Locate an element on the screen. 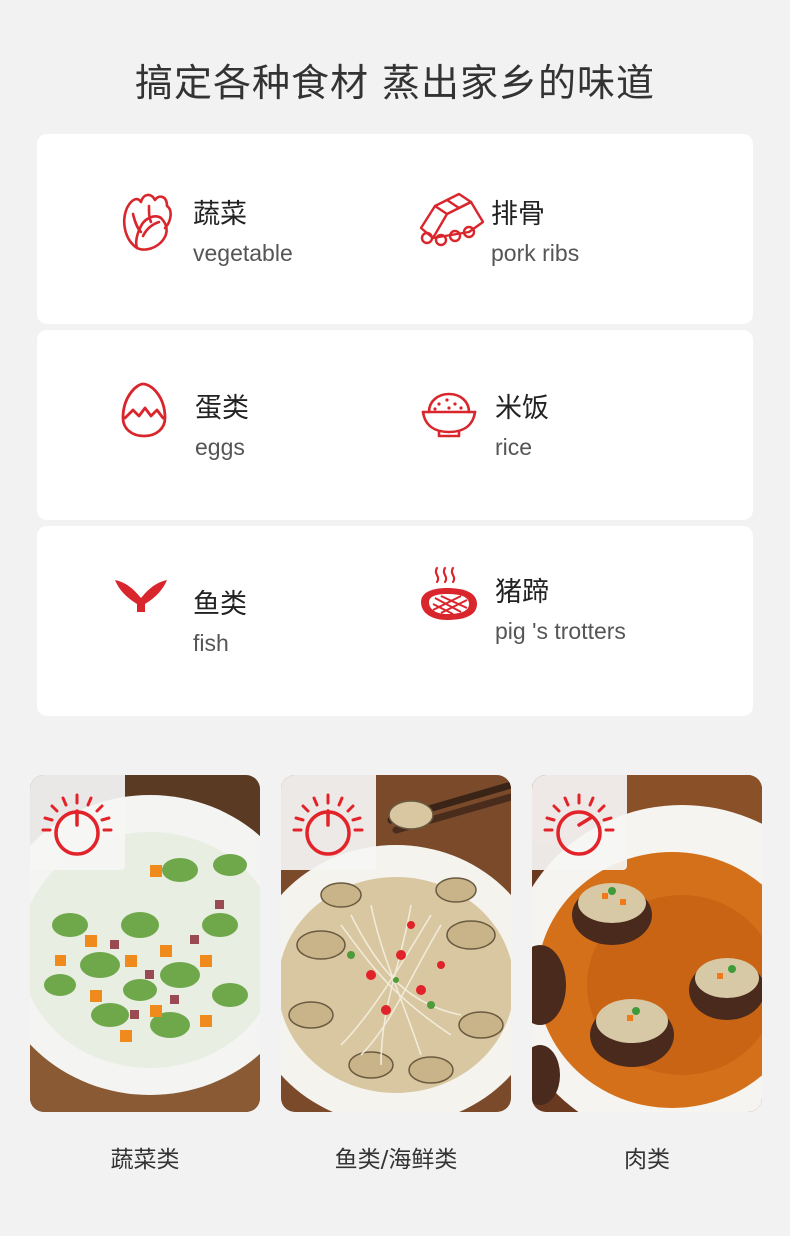 The image size is (790, 1236). ingredient-fish: 鱼类 fish is located at coordinates (265, 633).